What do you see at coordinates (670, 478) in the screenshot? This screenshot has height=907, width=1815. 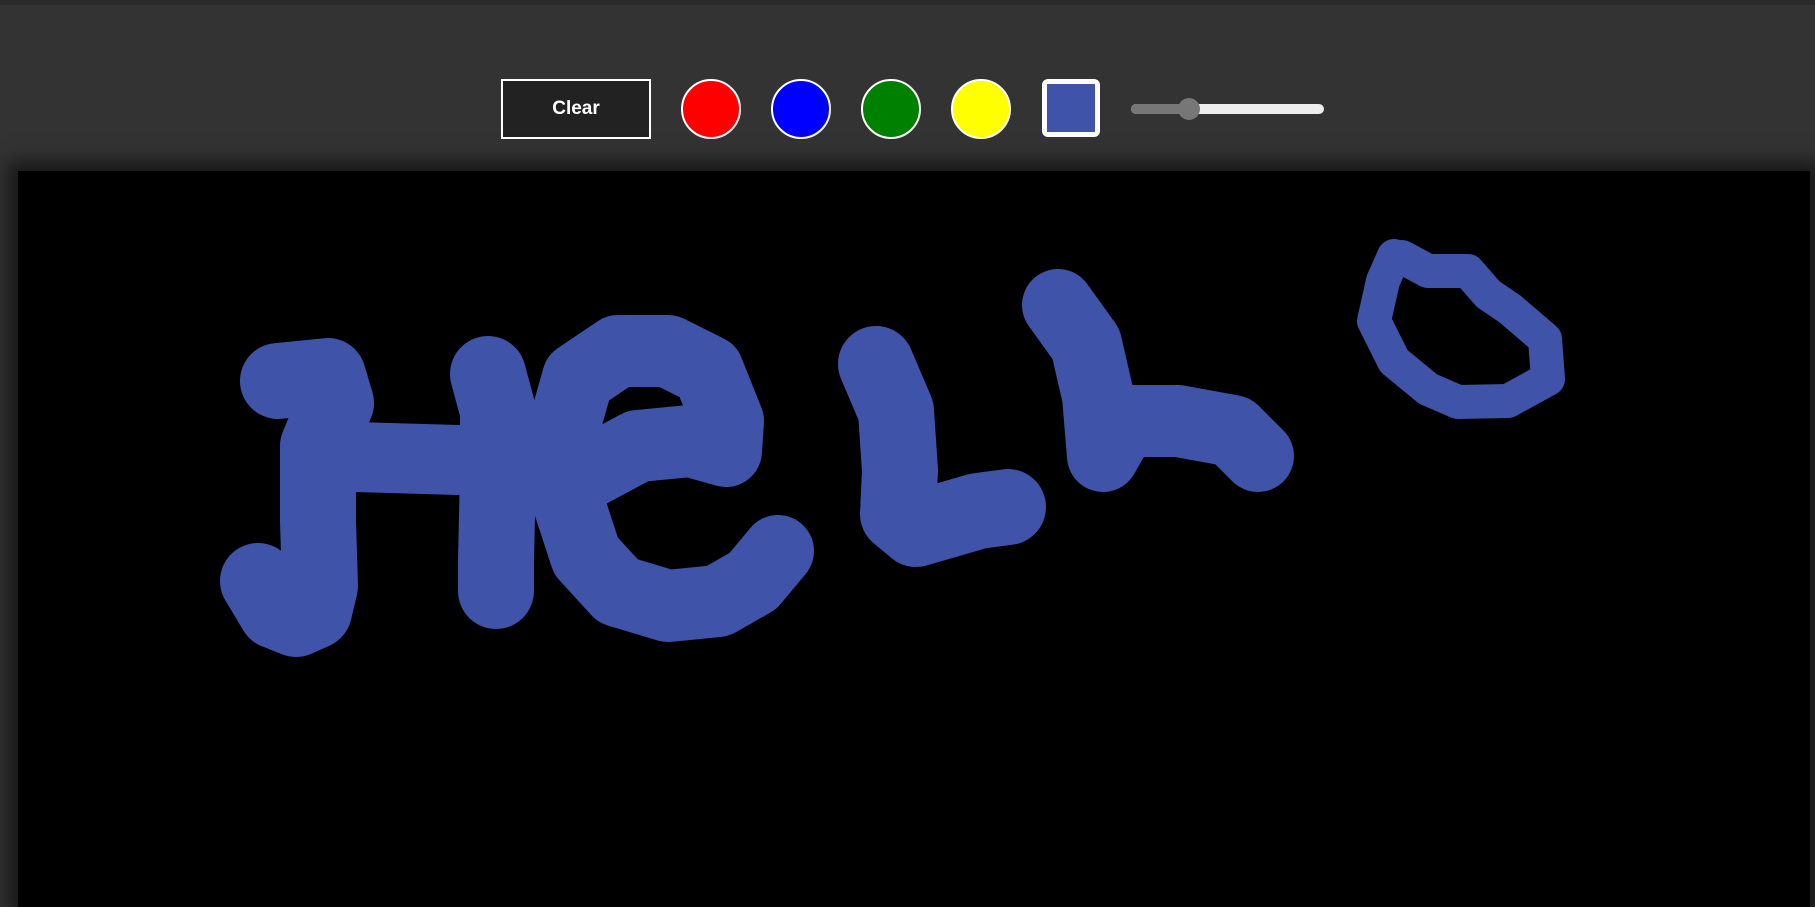 I see `stroke-e` at bounding box center [670, 478].